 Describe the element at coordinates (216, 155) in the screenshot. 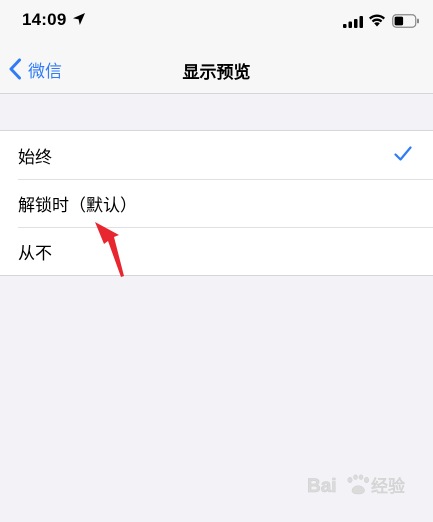

I see `option-always: 始终` at that location.